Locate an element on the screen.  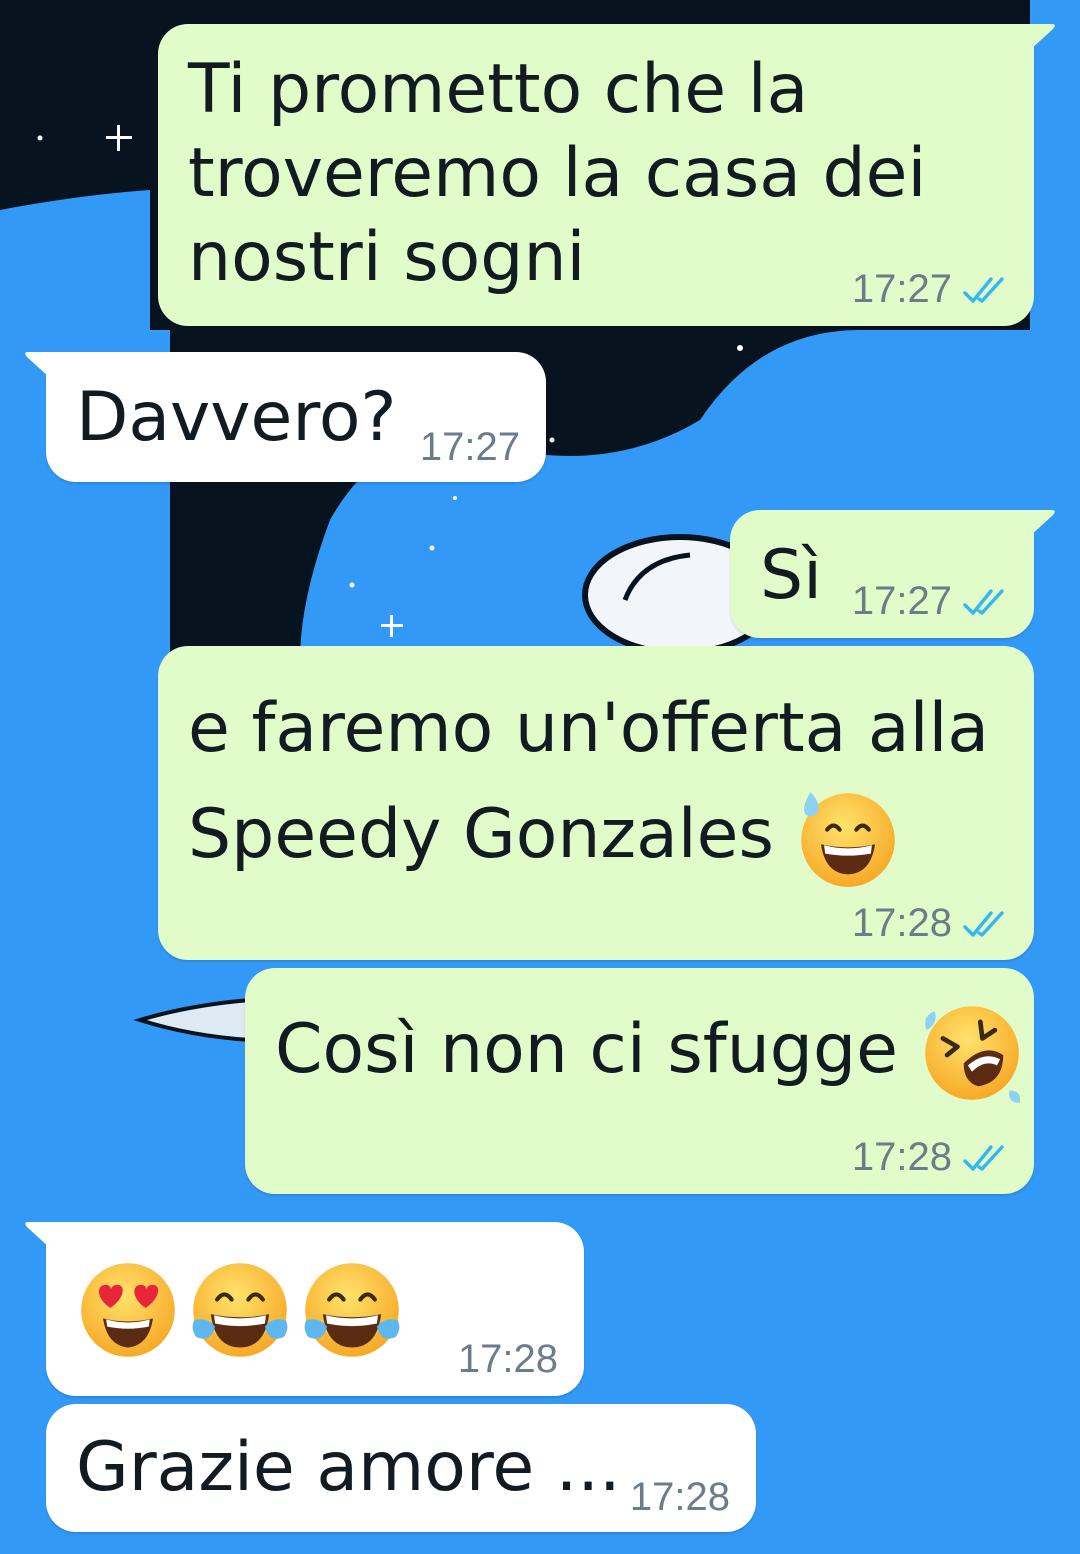
grinning-sweat-emoji is located at coordinates (848, 838).